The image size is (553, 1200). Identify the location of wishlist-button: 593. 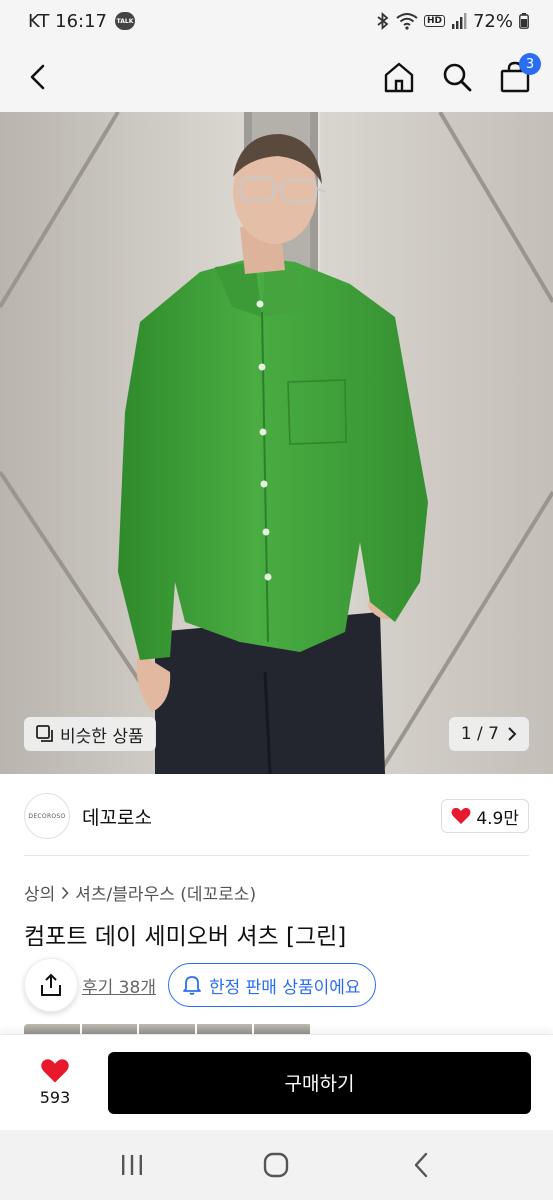
(55, 1082).